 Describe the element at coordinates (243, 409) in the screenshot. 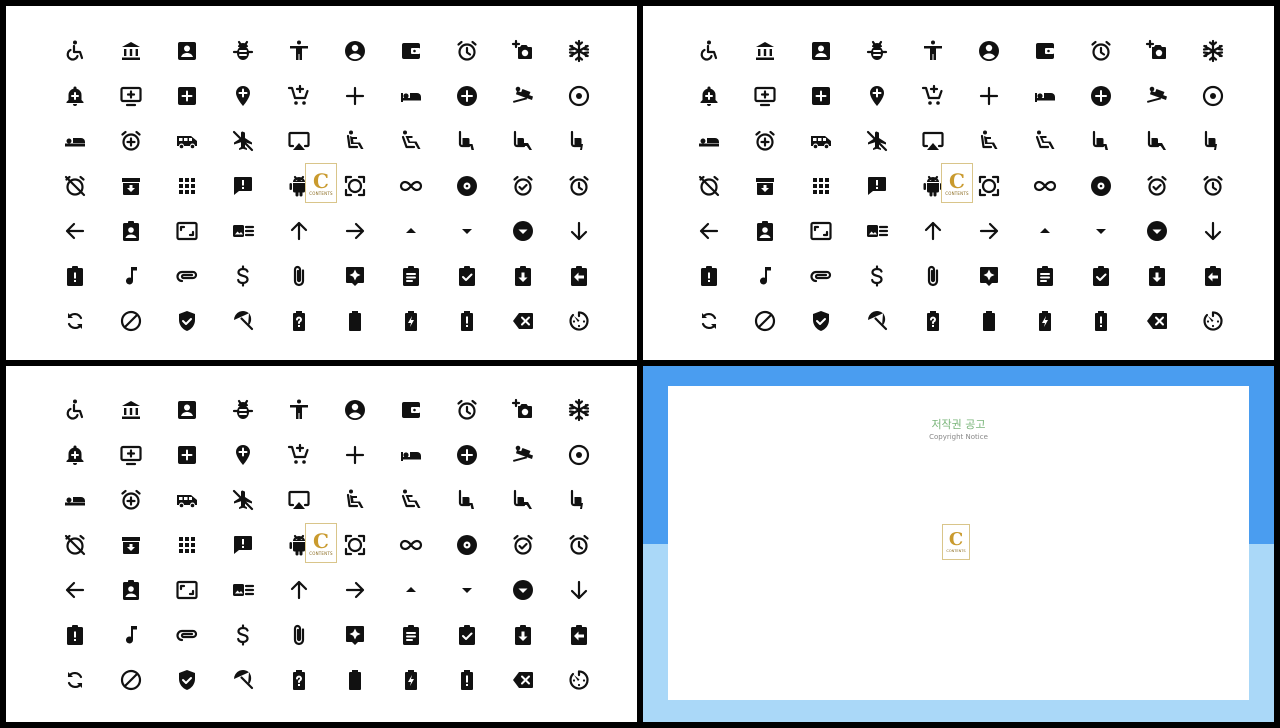

I see `bug-icon` at that location.